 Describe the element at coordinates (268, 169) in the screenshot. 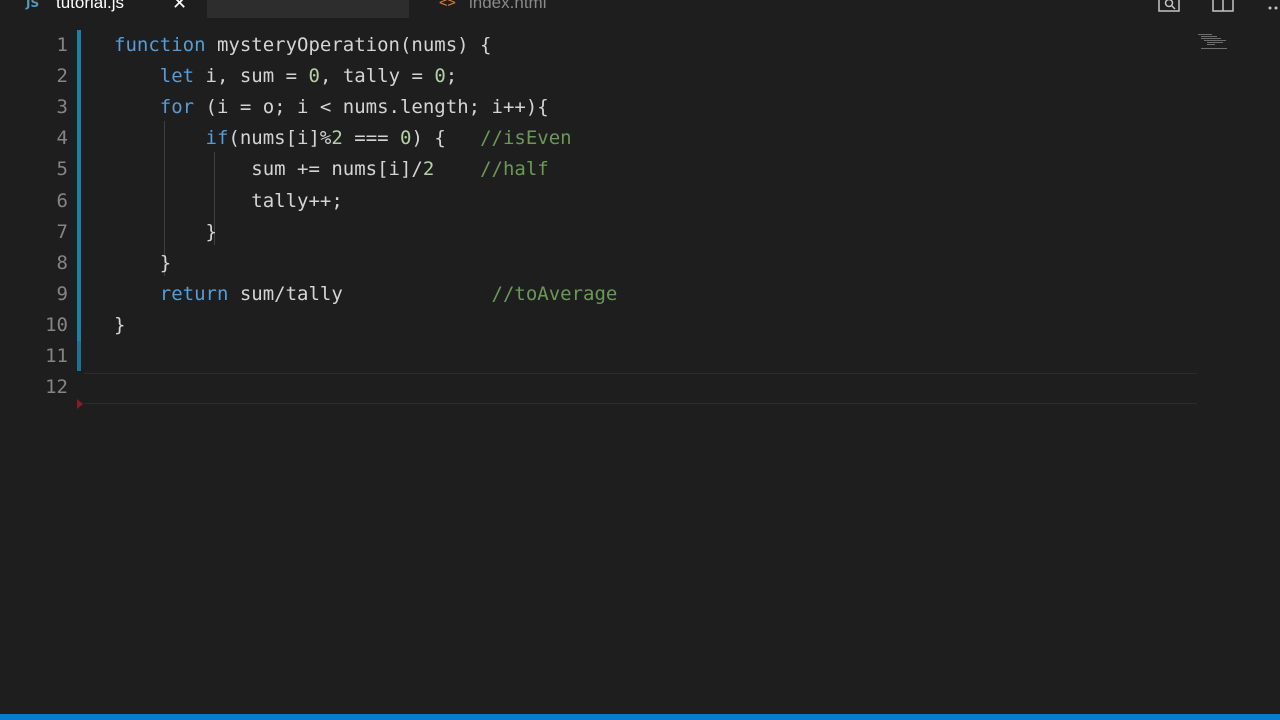

I see `code-token: sum += nums[i]/` at that location.